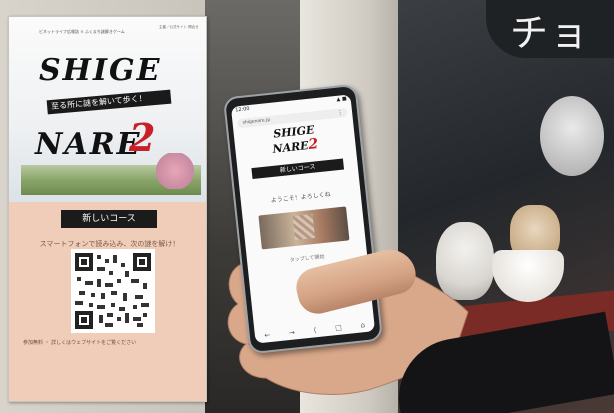  Describe the element at coordinates (256, 121) in the screenshot. I see `url-text: shigenare.jp` at that location.